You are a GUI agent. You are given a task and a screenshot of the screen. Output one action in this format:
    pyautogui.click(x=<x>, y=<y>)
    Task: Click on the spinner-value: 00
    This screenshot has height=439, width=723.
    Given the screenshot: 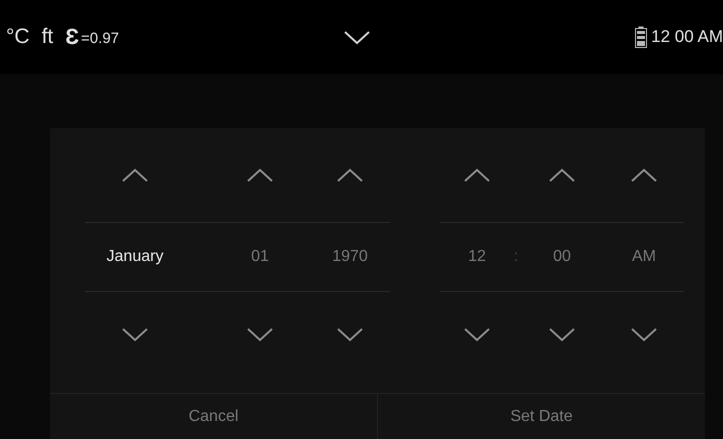 What is the action you would take?
    pyautogui.click(x=562, y=257)
    